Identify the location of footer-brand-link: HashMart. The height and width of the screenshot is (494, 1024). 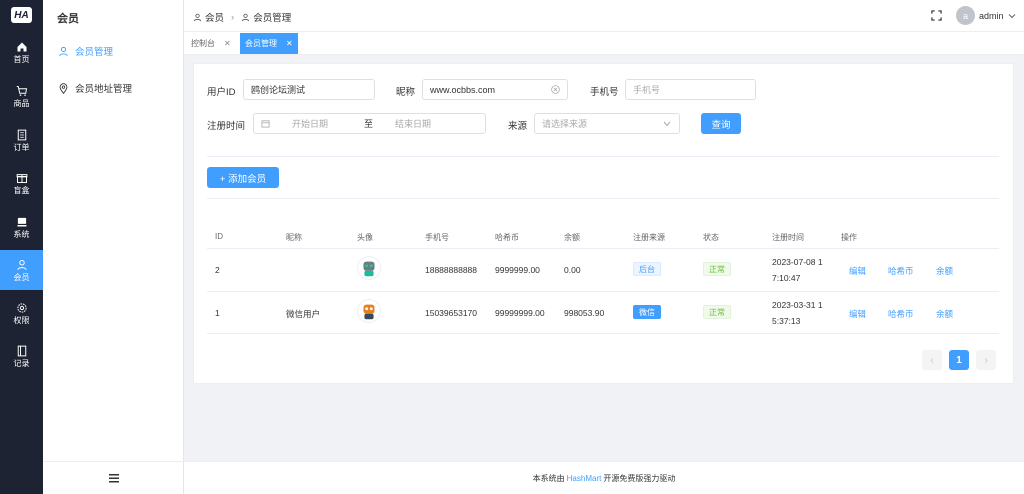
(584, 478).